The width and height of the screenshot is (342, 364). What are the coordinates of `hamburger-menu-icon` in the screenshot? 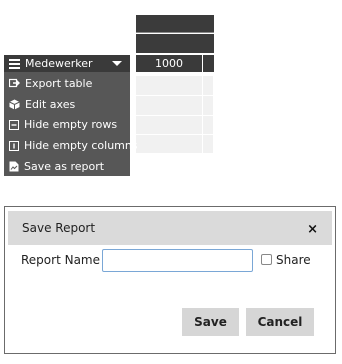 It's located at (14, 63).